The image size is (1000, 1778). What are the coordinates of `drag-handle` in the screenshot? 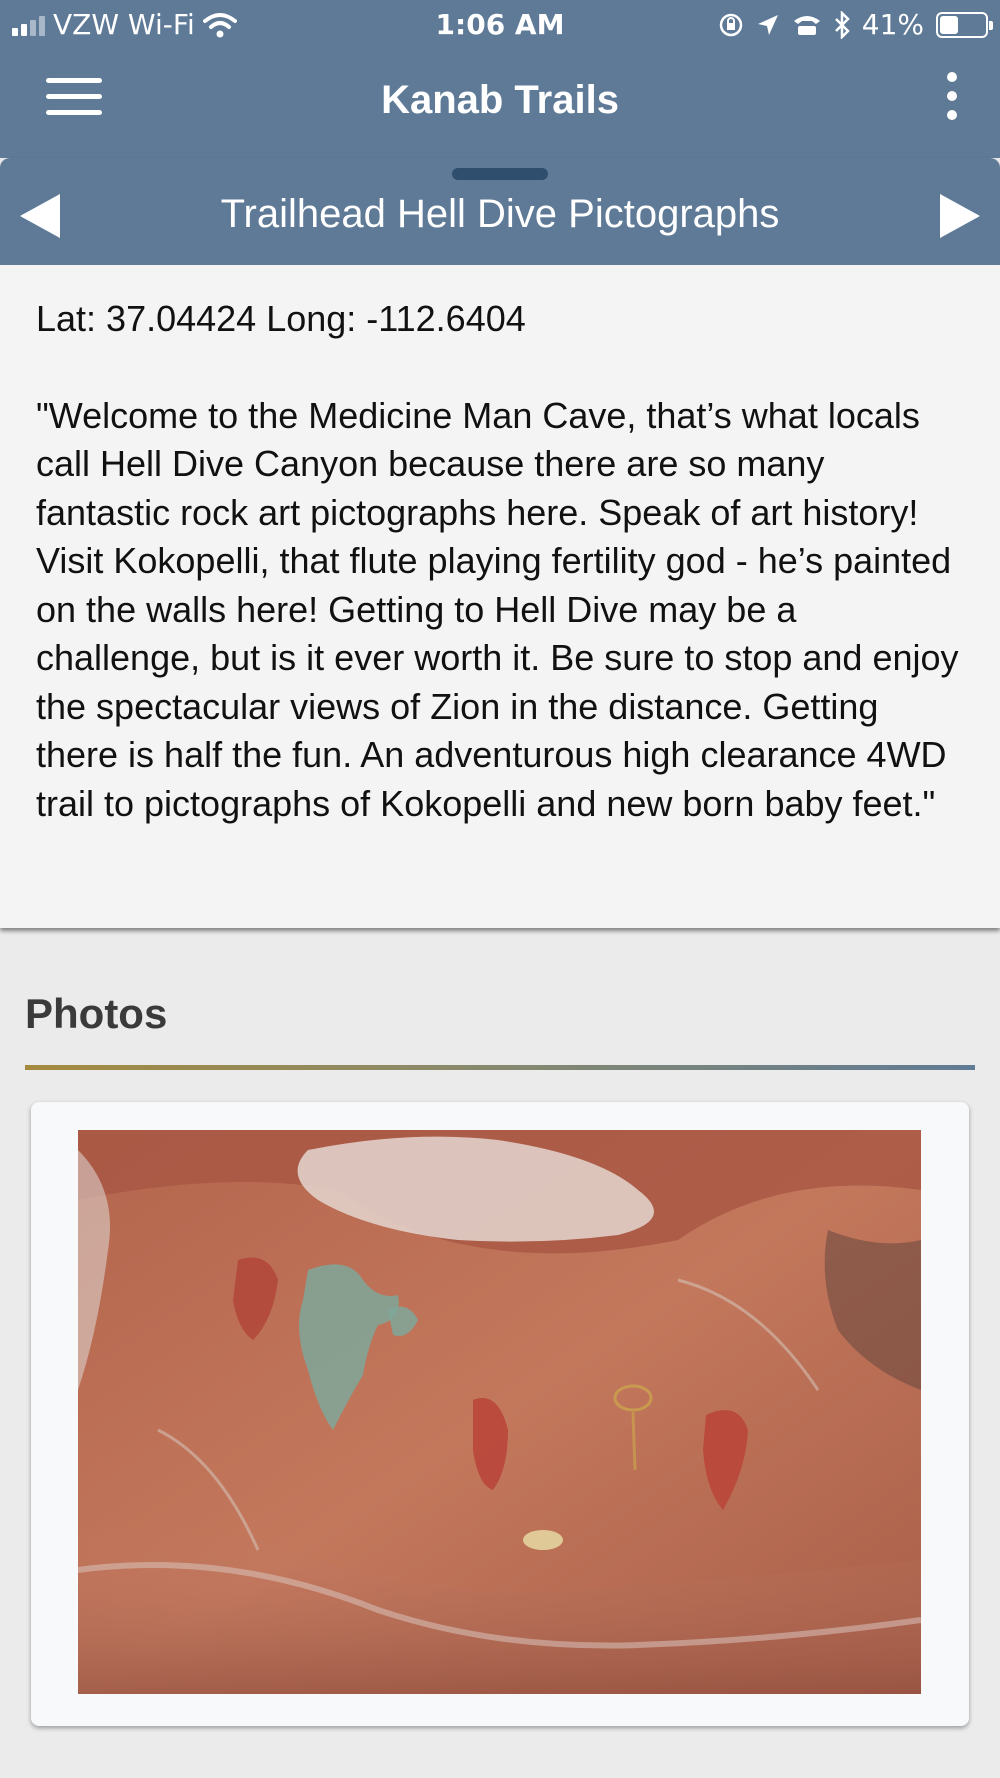 It's located at (500, 174).